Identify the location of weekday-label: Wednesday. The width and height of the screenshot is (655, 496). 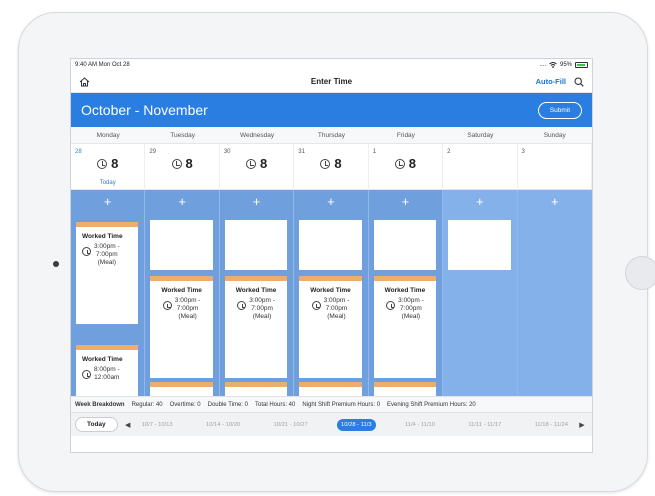
(257, 135).